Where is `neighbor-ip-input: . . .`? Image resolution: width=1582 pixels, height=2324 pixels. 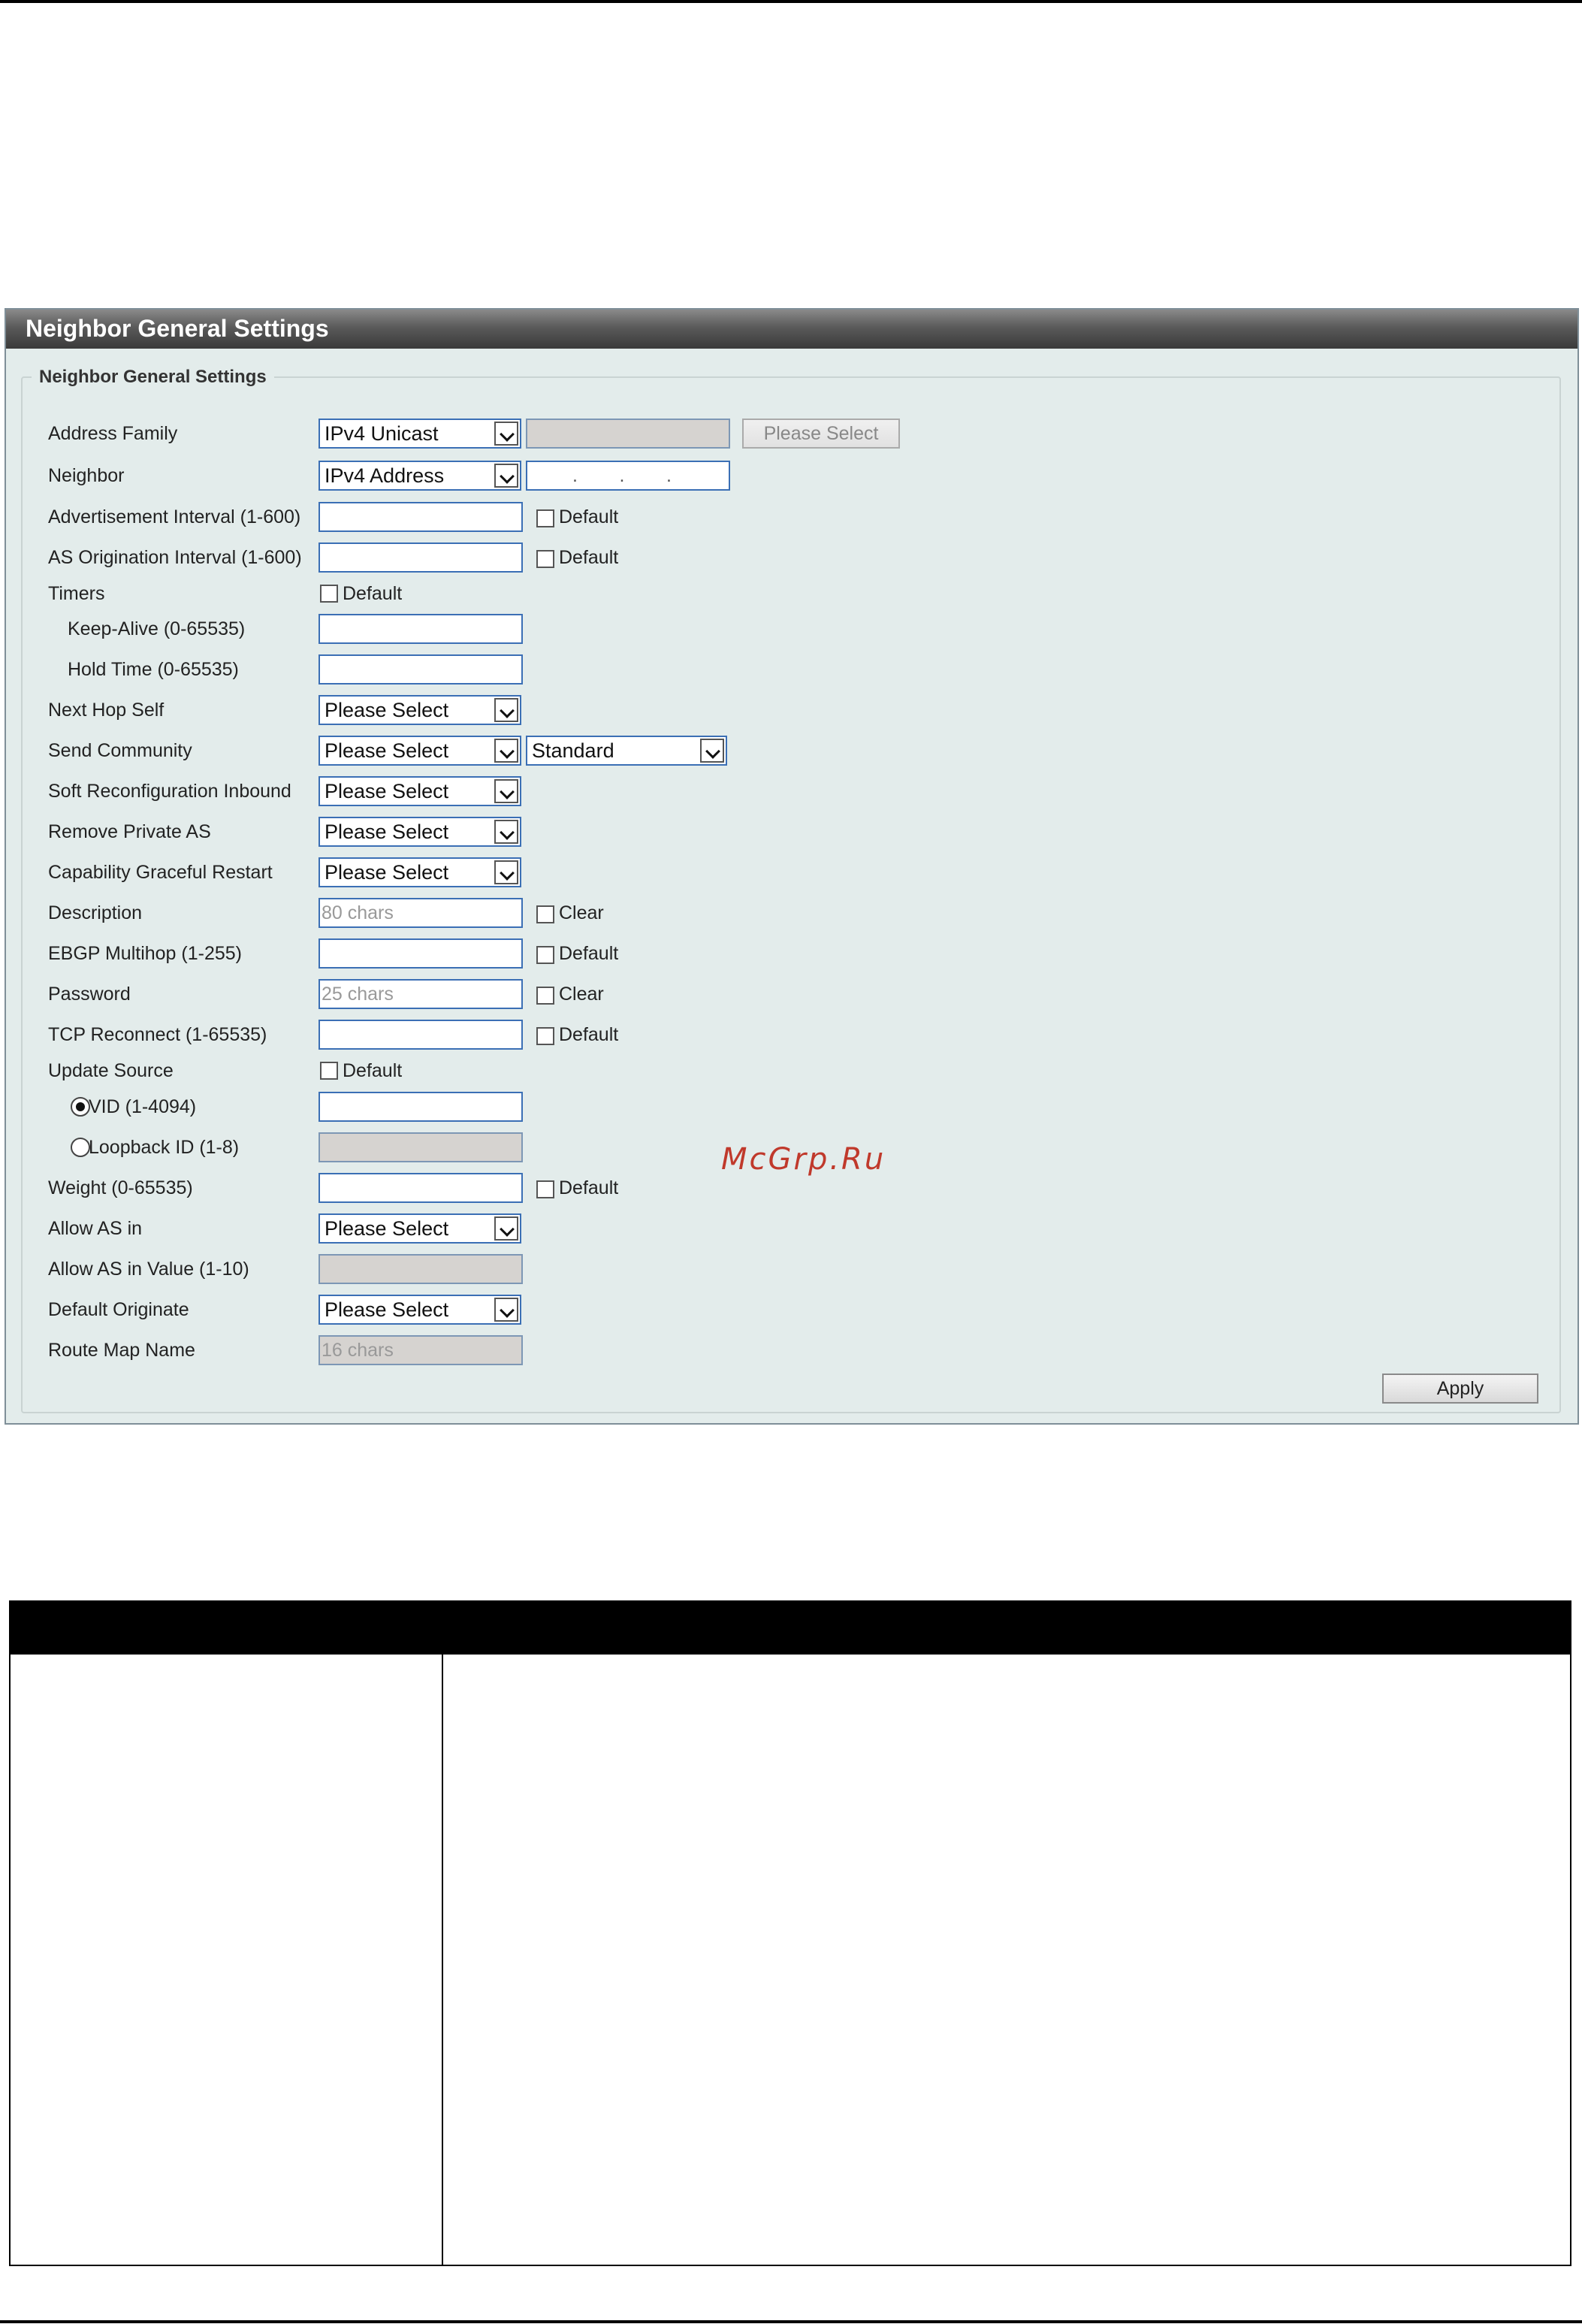
neighbor-ip-input: . . . is located at coordinates (628, 476).